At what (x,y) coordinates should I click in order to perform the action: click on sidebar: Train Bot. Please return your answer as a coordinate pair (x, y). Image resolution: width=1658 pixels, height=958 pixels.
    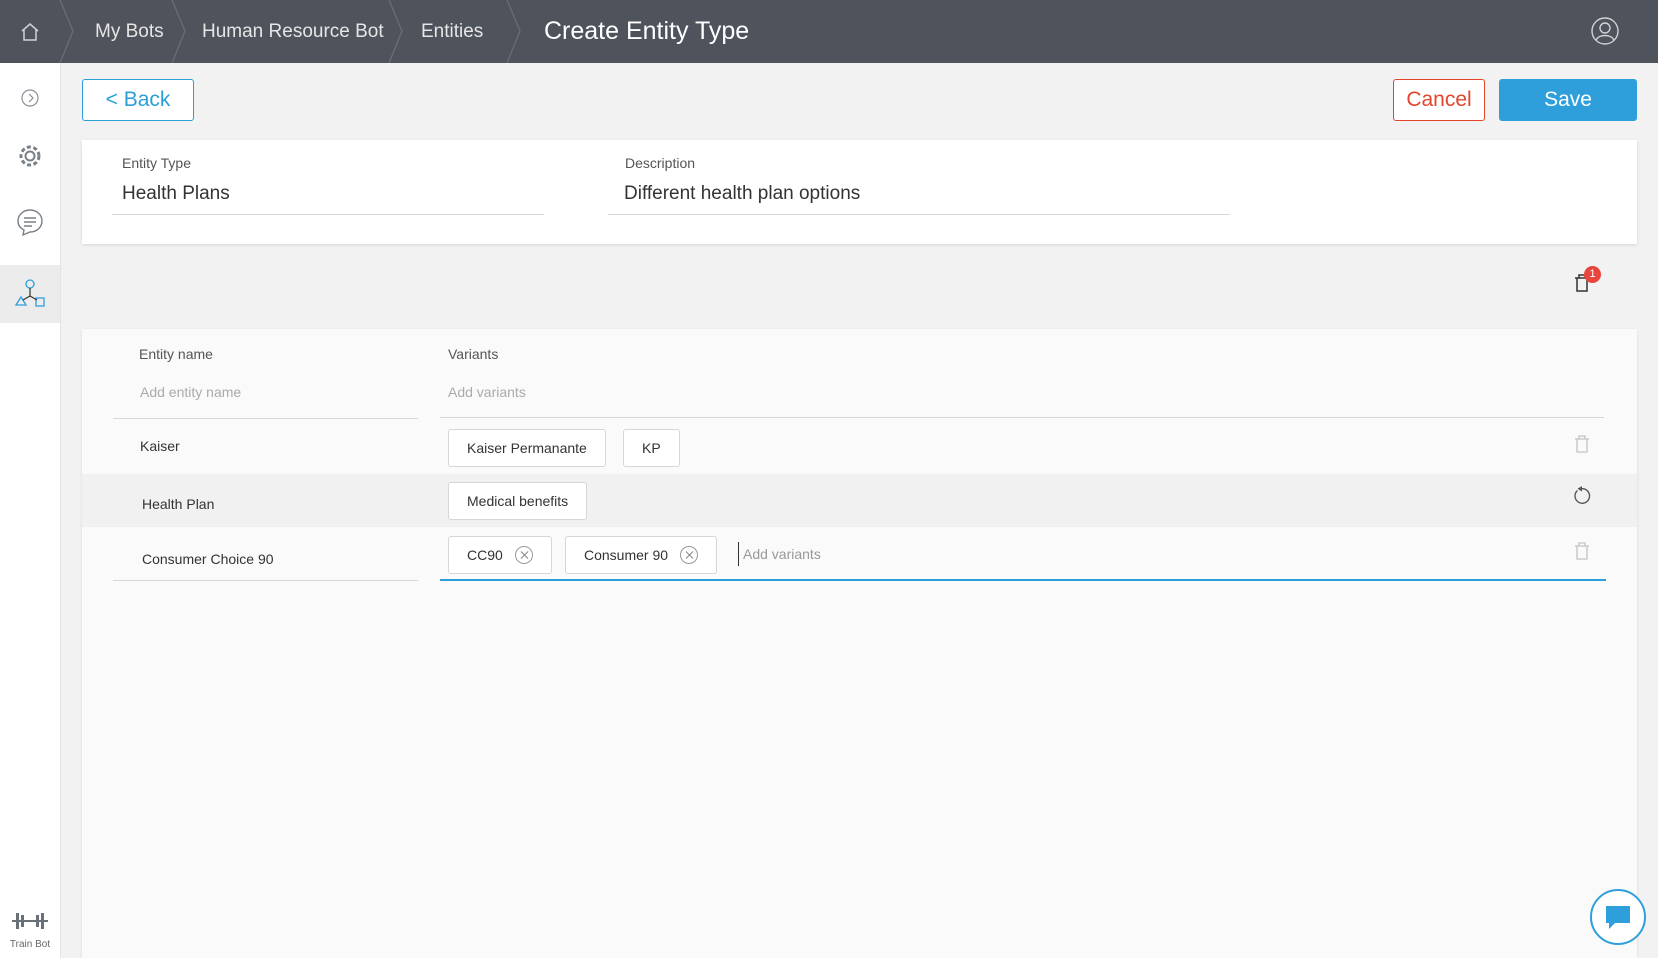
    Looking at the image, I should click on (30, 510).